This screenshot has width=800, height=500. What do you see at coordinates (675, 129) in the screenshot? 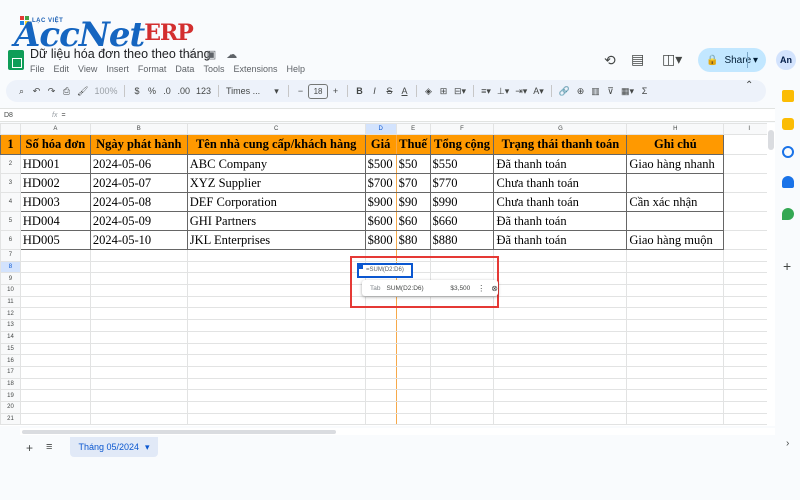
I see `column-header-h: H` at bounding box center [675, 129].